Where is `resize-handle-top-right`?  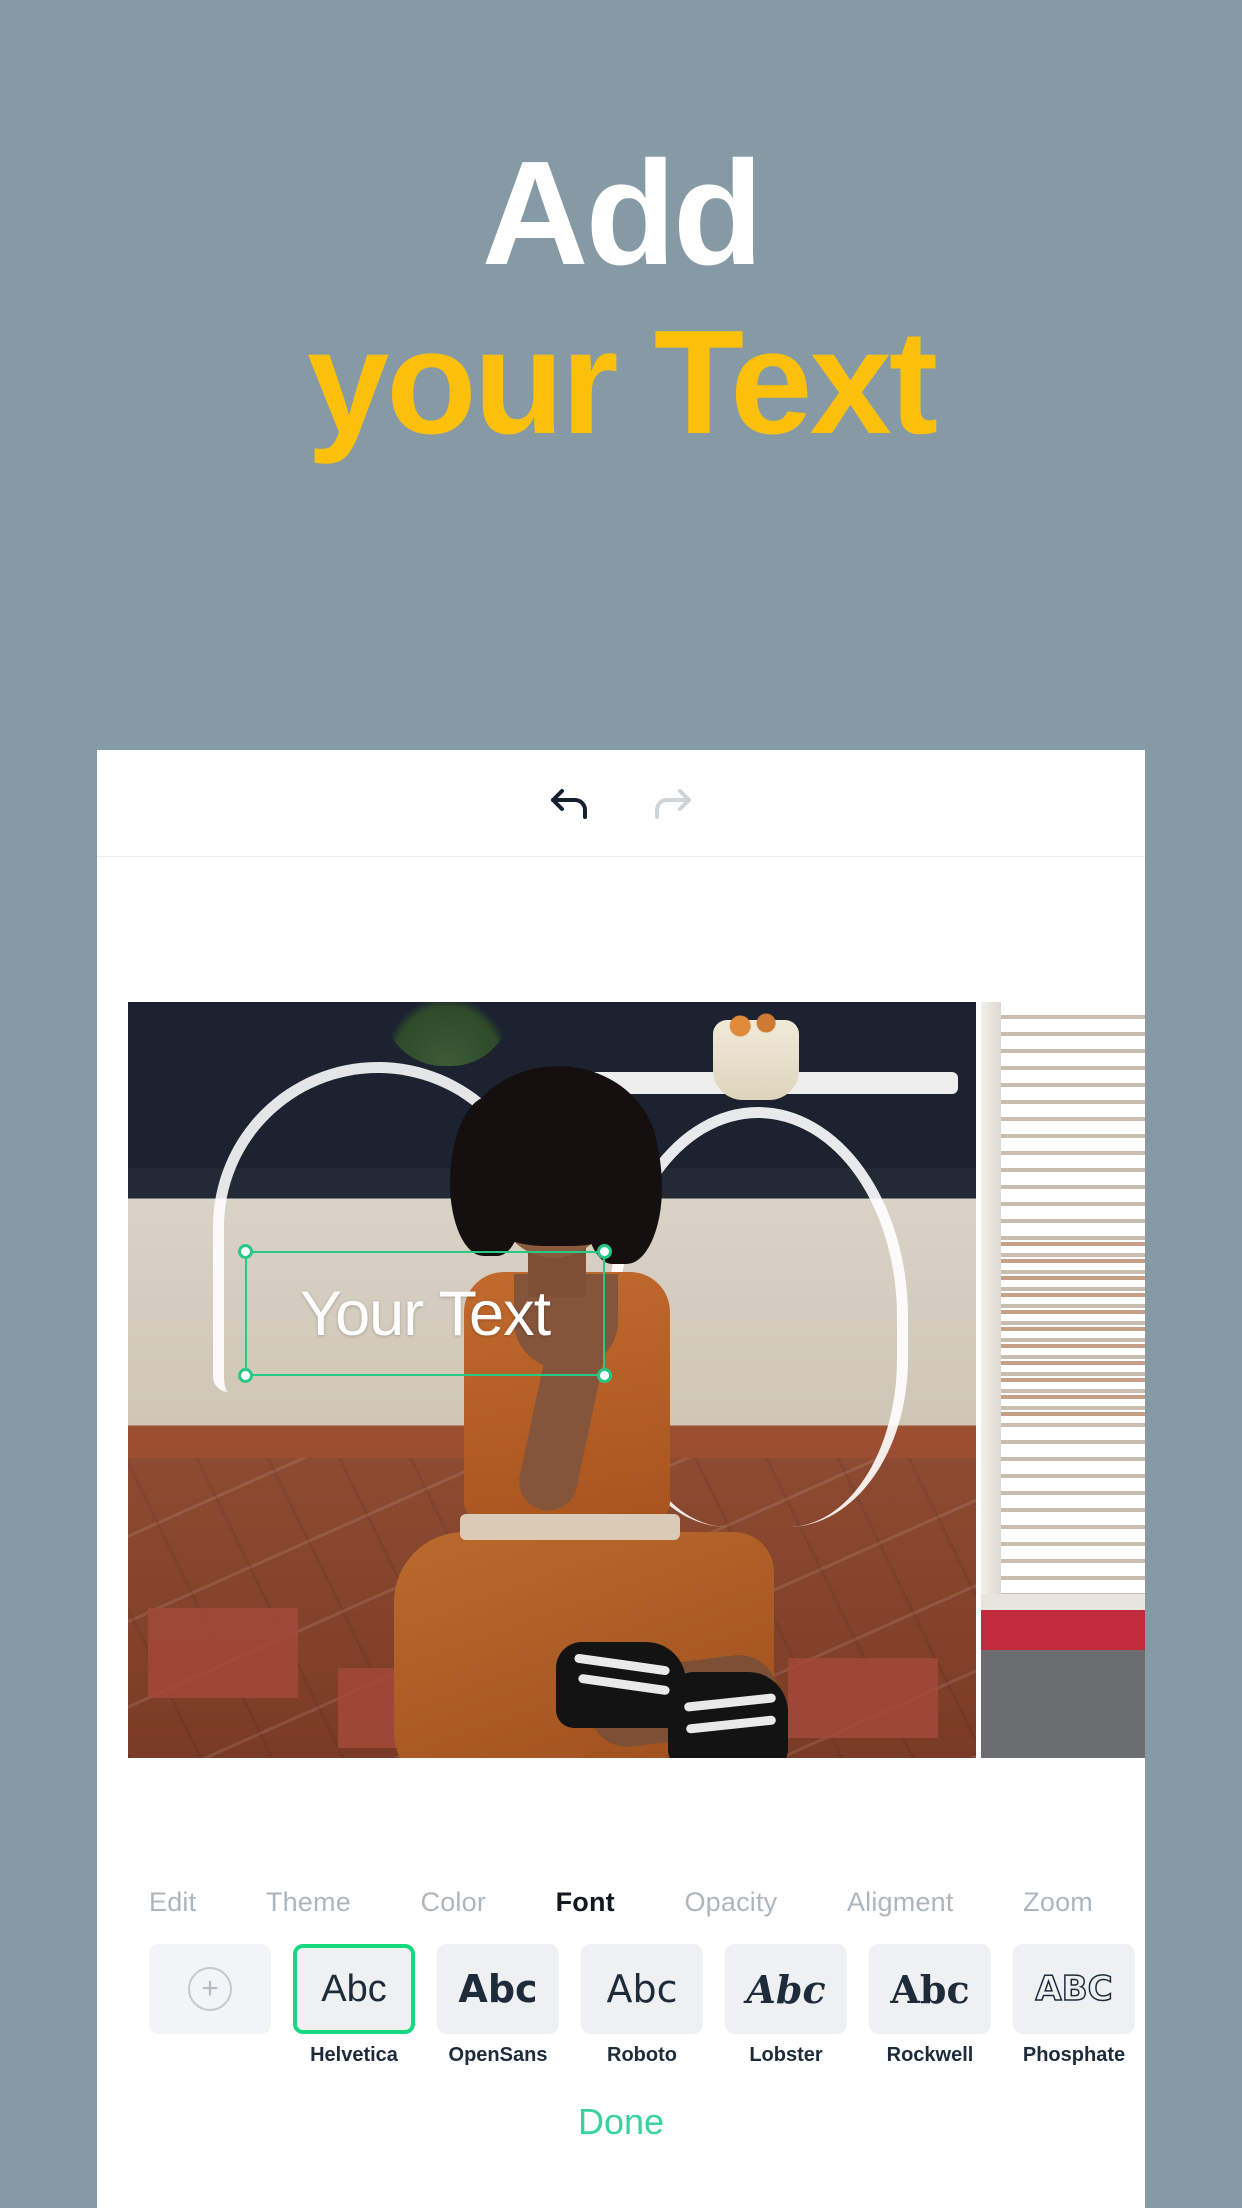 resize-handle-top-right is located at coordinates (604, 1251).